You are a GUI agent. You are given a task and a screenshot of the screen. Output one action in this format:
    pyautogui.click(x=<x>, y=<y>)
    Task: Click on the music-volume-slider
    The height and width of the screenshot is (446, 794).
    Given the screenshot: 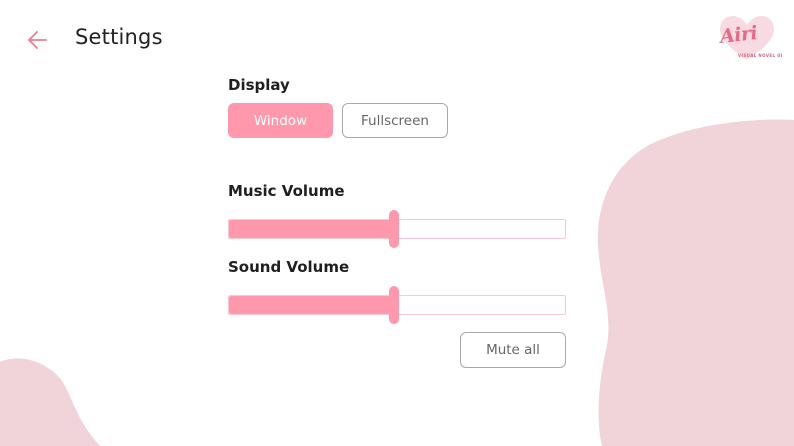 What is the action you would take?
    pyautogui.click(x=397, y=229)
    